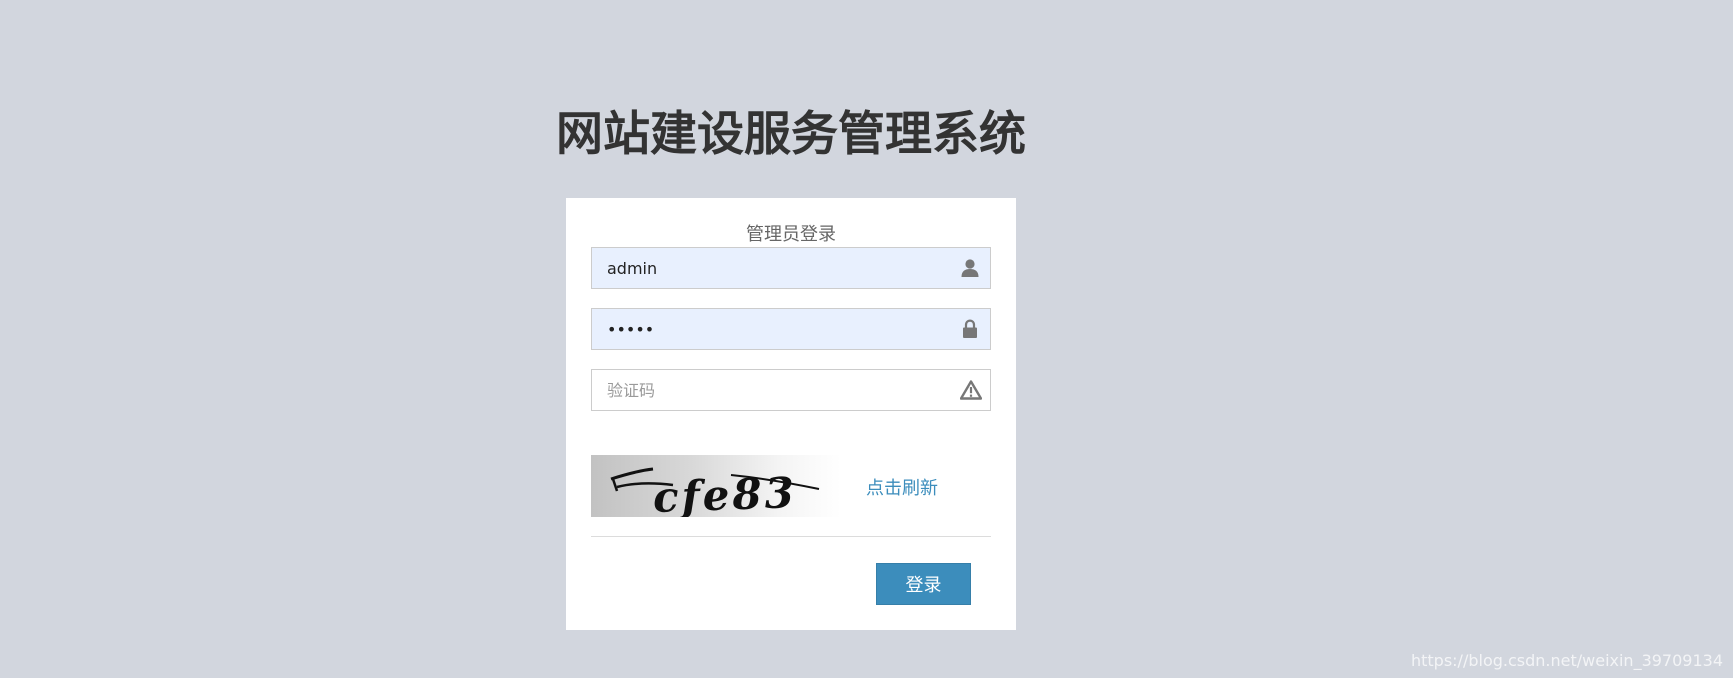 The height and width of the screenshot is (678, 1733). Describe the element at coordinates (769, 329) in the screenshot. I see `password-input` at that location.